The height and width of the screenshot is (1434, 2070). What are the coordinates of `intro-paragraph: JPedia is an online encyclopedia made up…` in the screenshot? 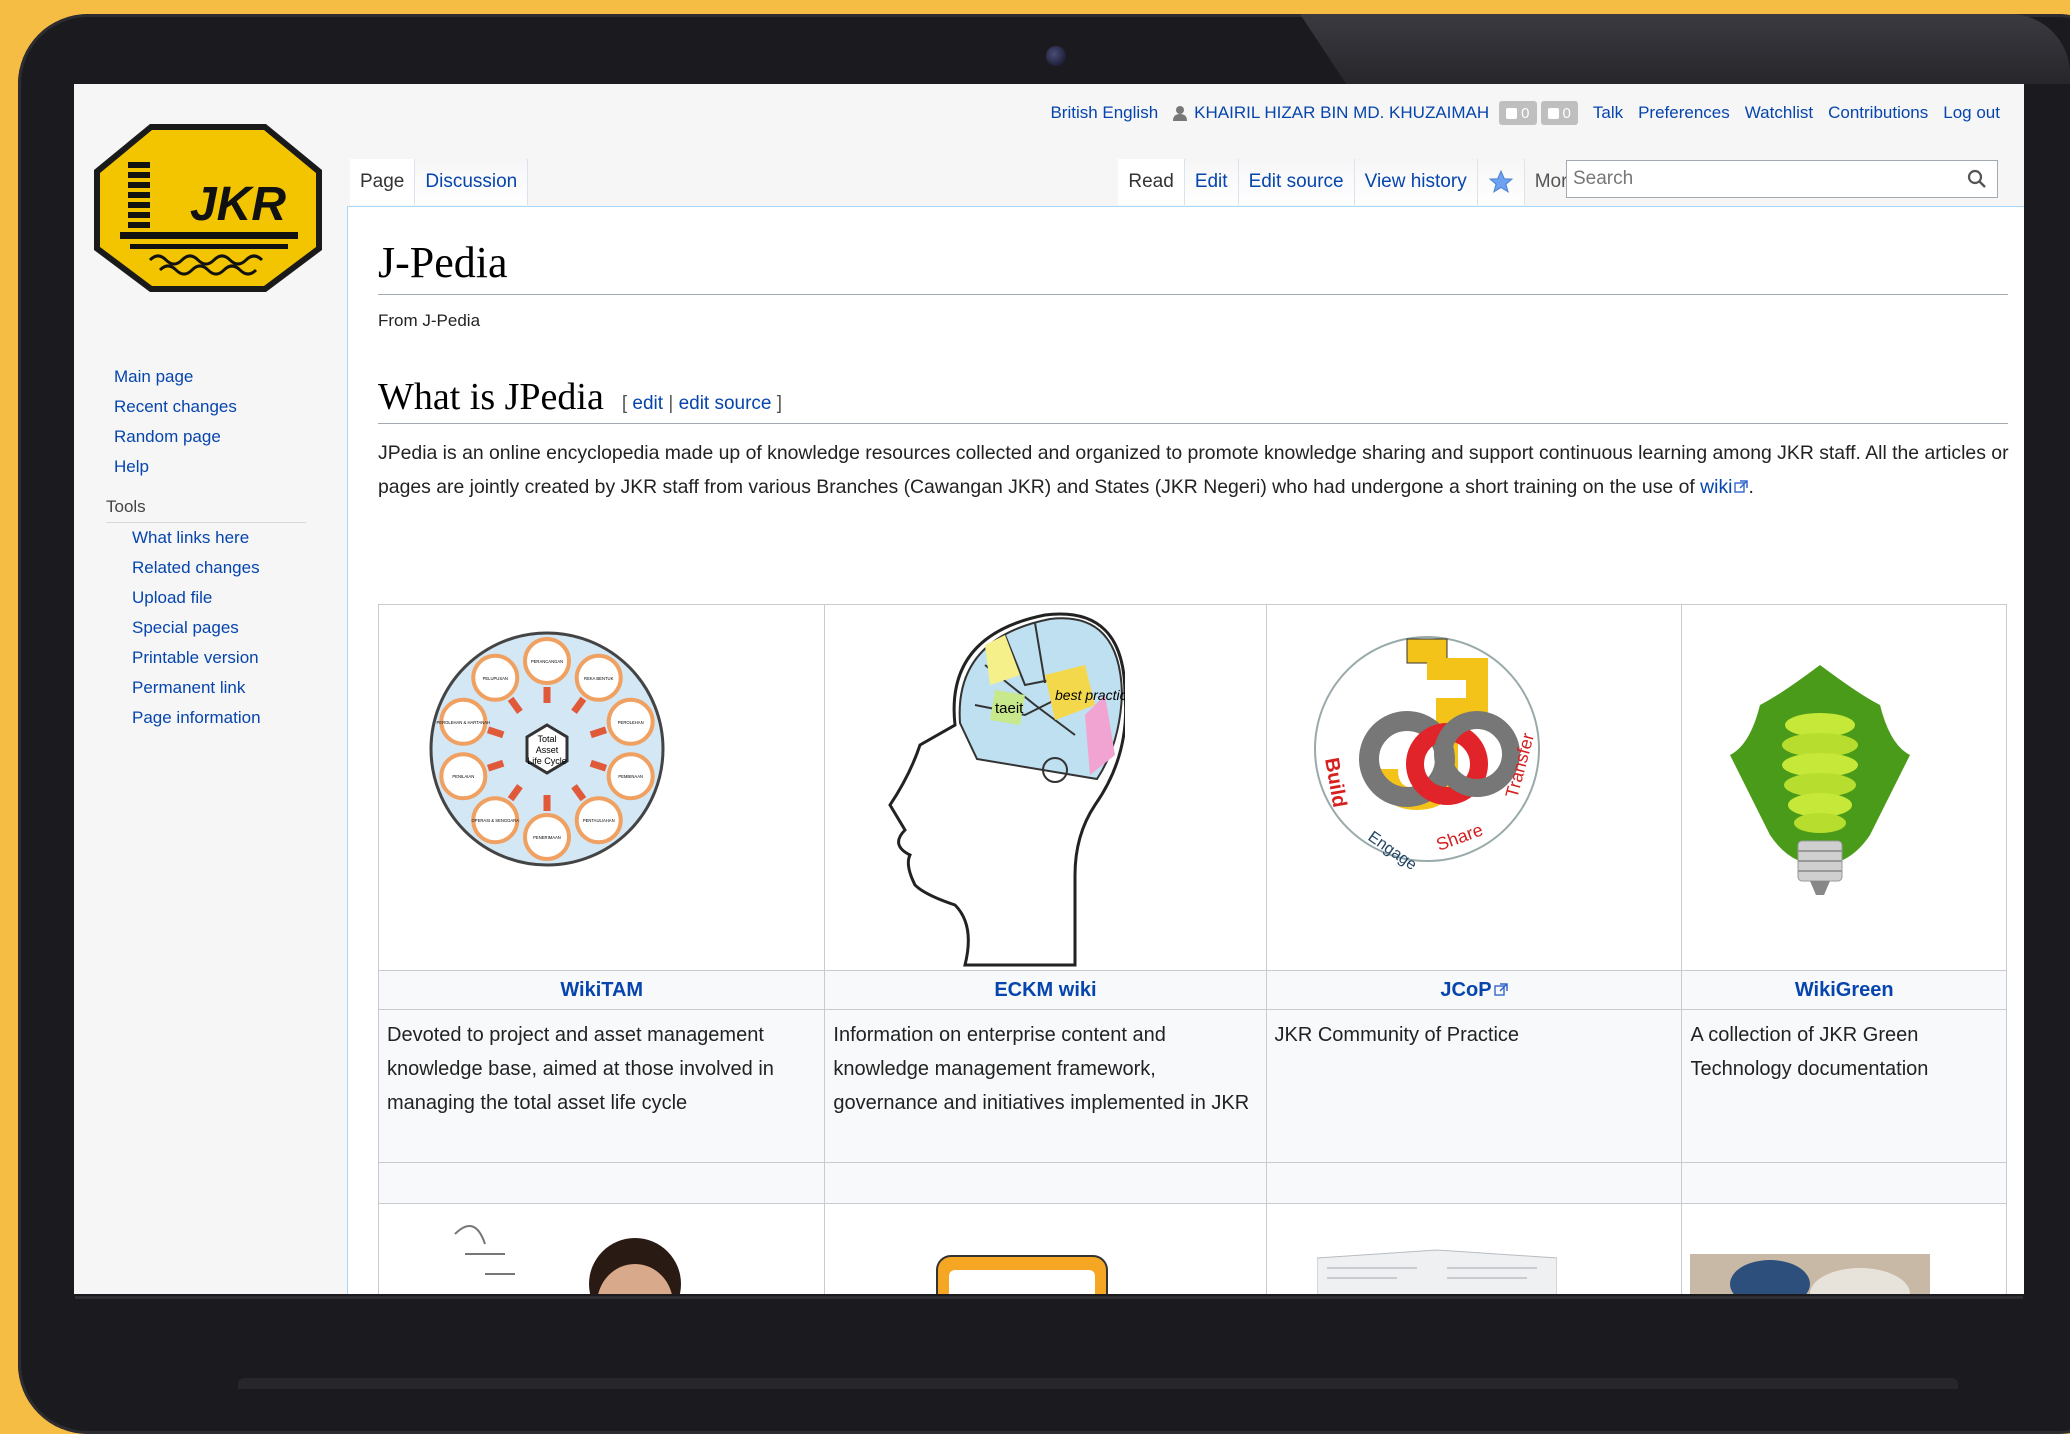 It's located at (1196, 470).